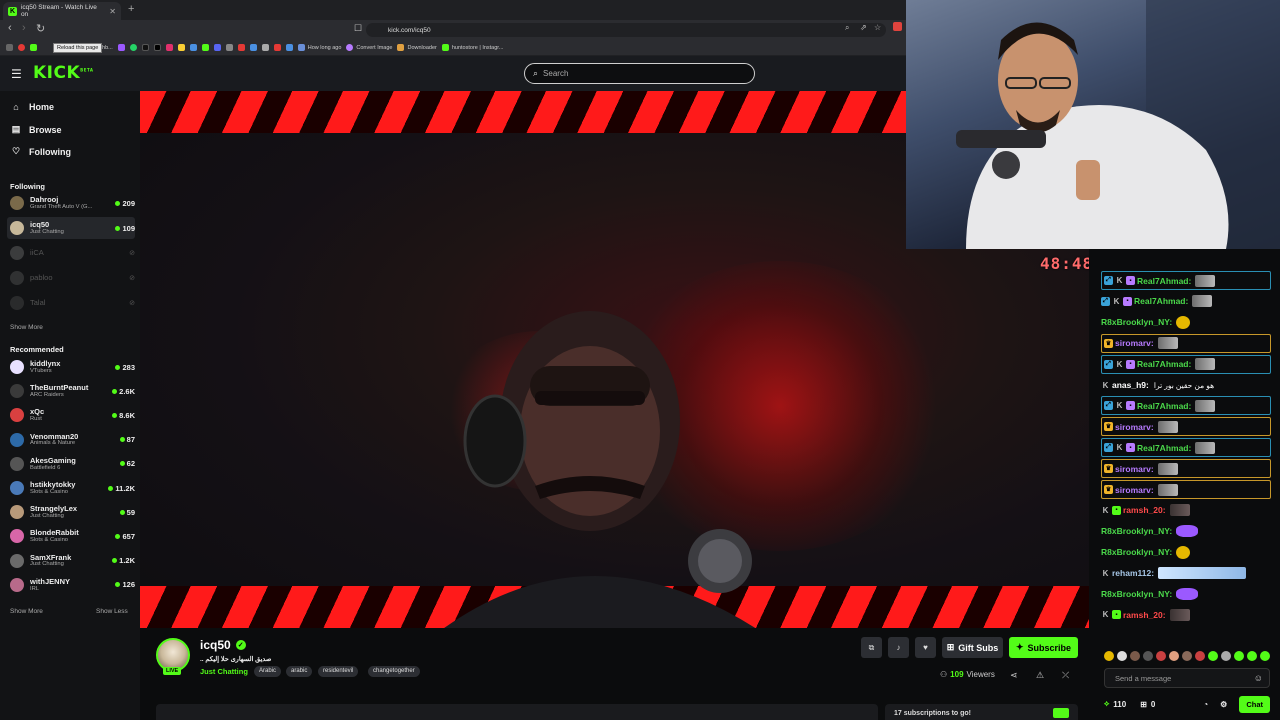 This screenshot has width=1280, height=720. What do you see at coordinates (897, 26) in the screenshot?
I see `extension-icon` at bounding box center [897, 26].